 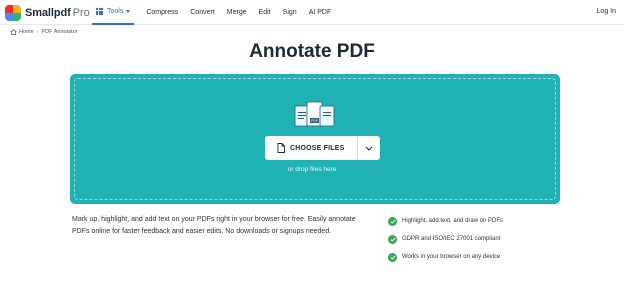 I want to click on nav-sign: Sign, so click(x=290, y=12).